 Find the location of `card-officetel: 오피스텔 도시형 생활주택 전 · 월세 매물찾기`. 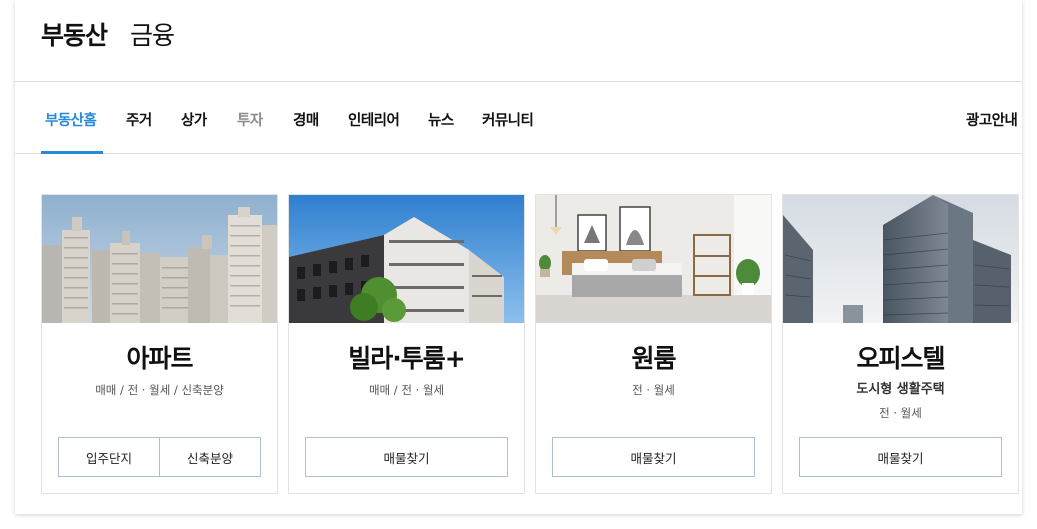

card-officetel: 오피스텔 도시형 생활주택 전 · 월세 매물찾기 is located at coordinates (900, 344).